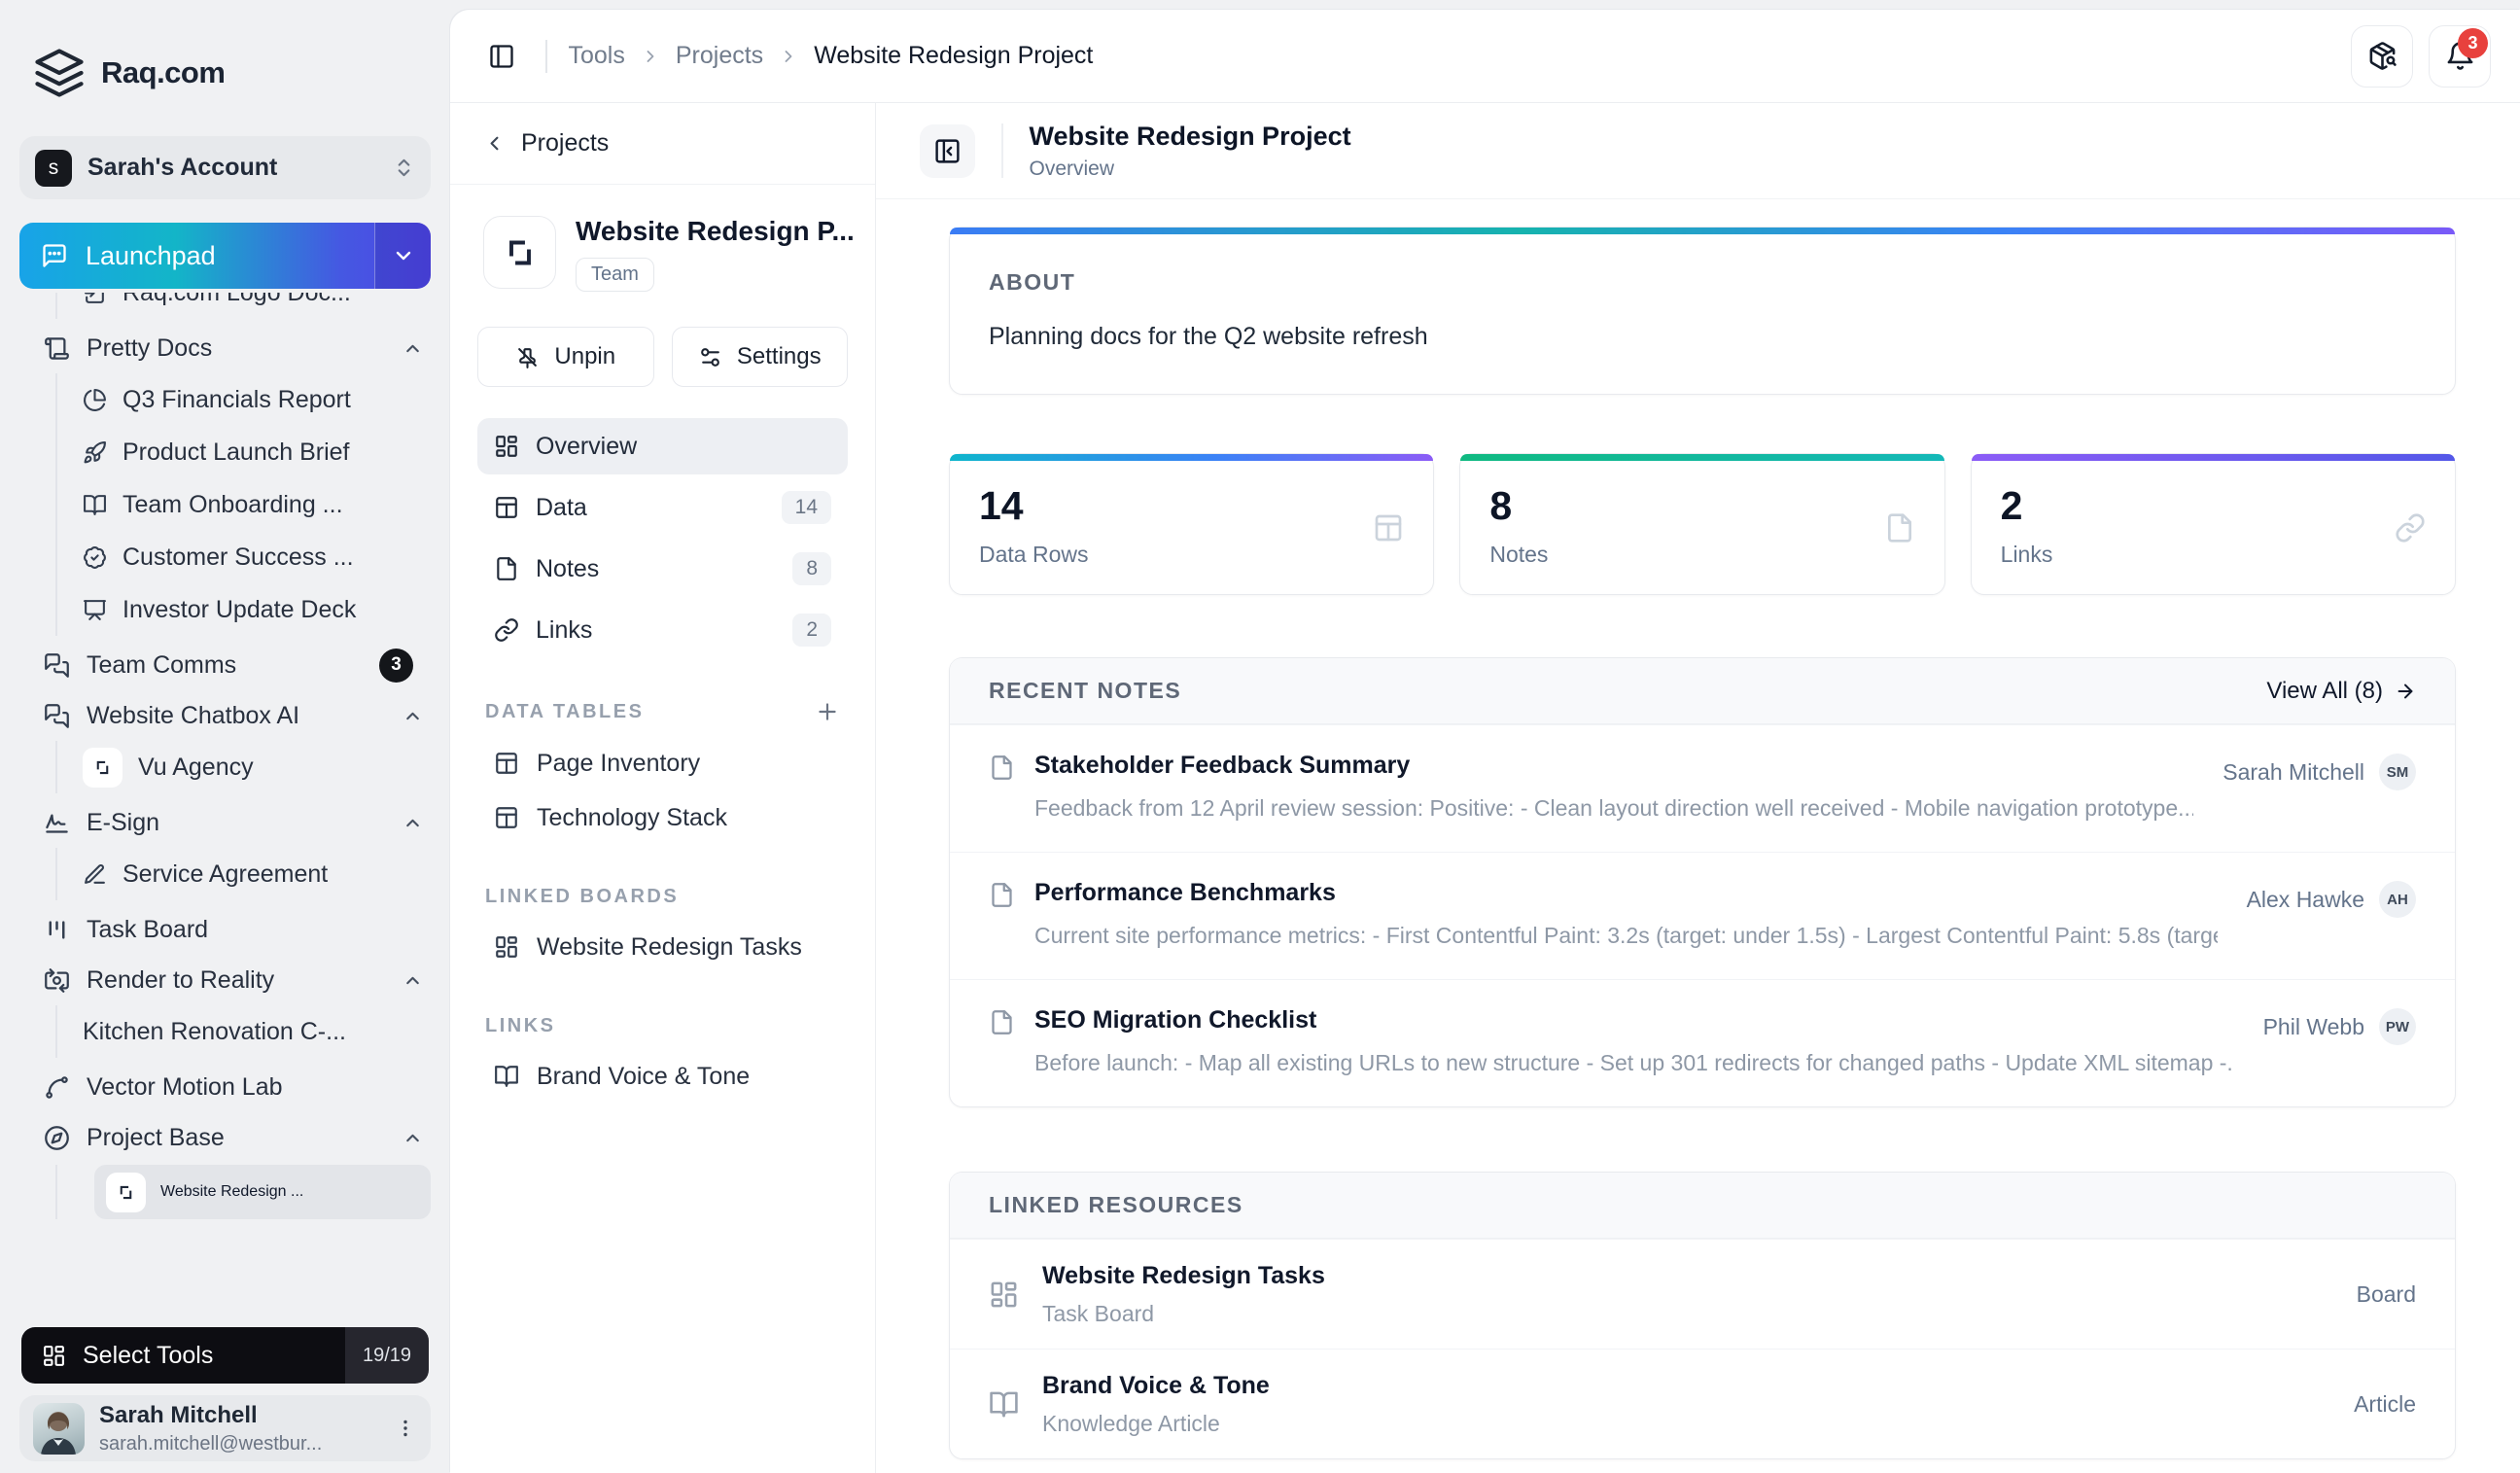  I want to click on about-text: Planning docs for the Q2 website refresh, so click(1208, 336).